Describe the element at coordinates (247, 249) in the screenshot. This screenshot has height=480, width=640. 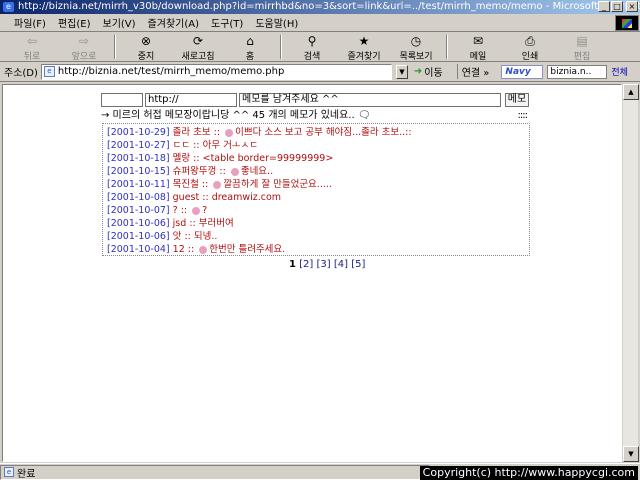
I see `memo-message: 한번만 틀려주세요.` at that location.